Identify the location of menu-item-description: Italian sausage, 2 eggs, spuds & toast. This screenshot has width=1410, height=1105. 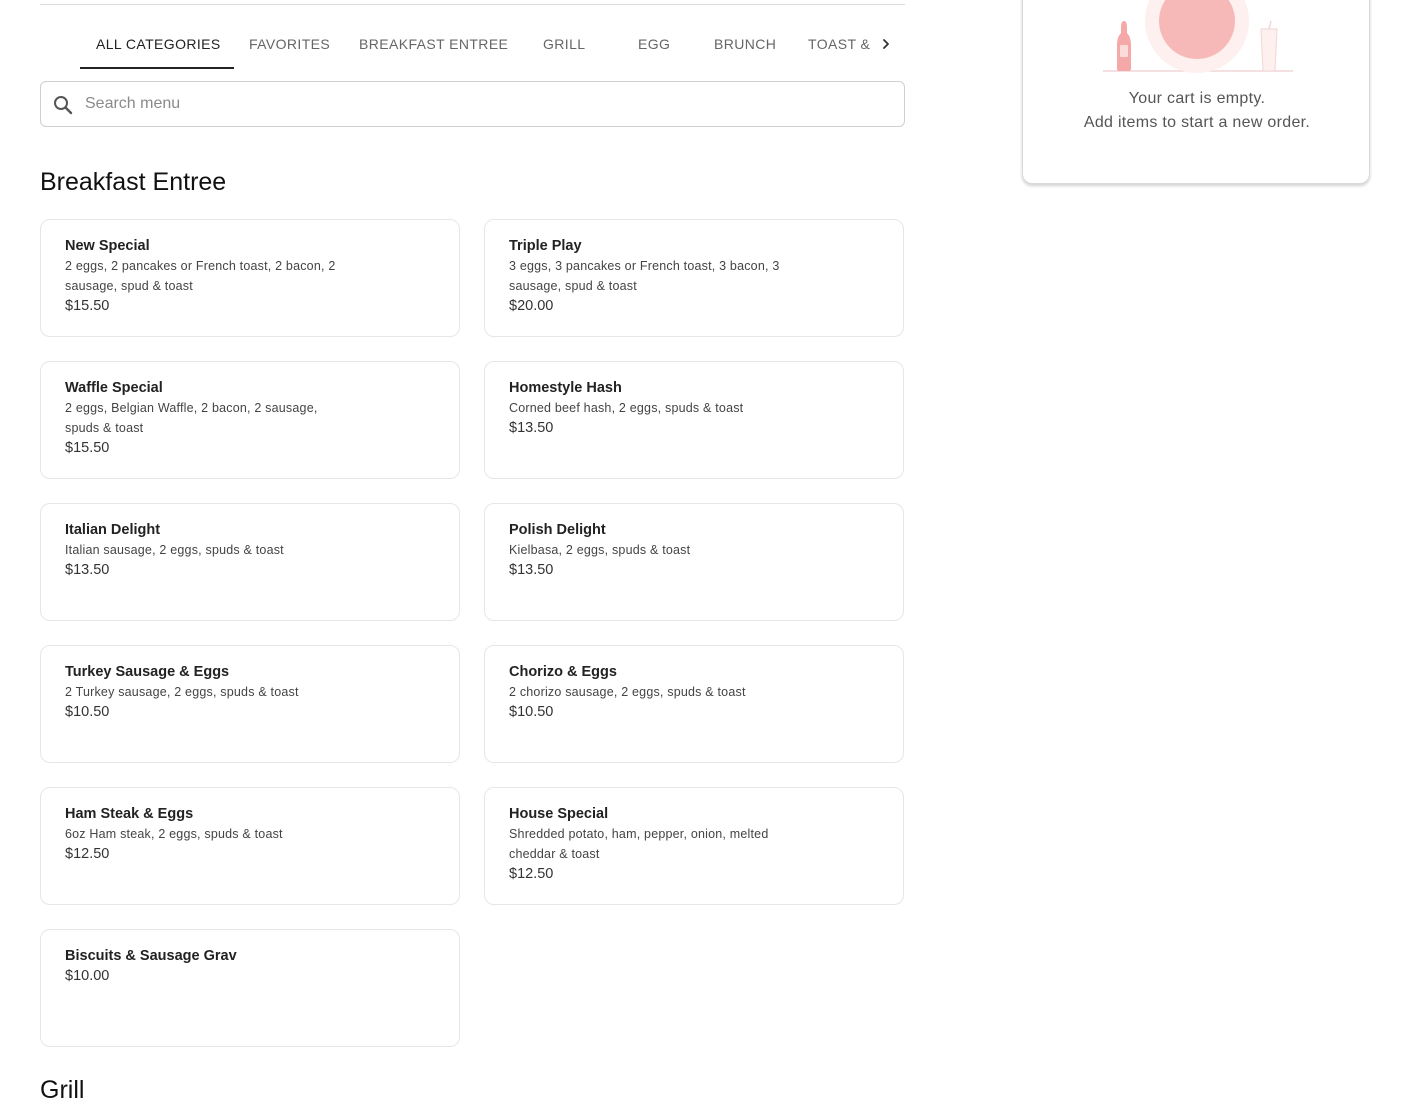
(174, 550).